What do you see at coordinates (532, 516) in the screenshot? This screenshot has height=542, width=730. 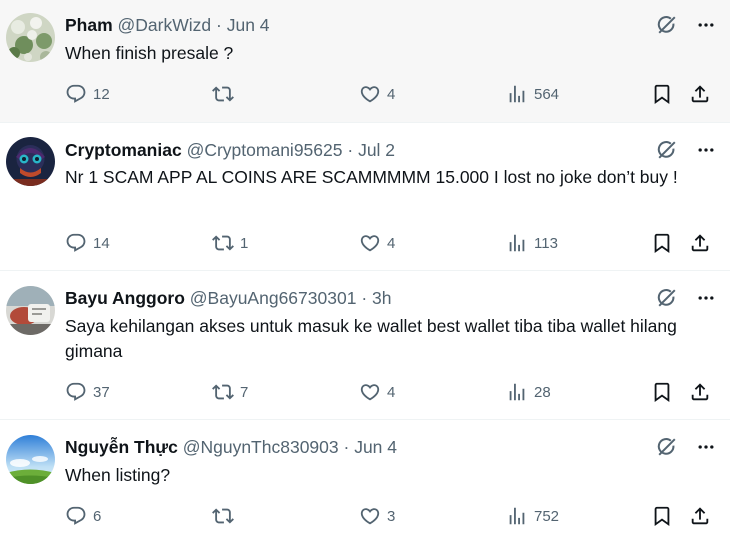 I see `views-button: 752` at bounding box center [532, 516].